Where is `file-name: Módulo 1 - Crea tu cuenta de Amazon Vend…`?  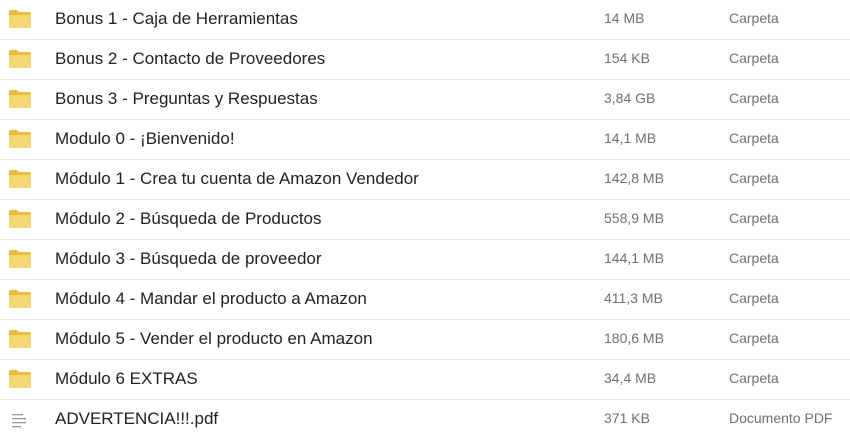 file-name: Módulo 1 - Crea tu cuenta de Amazon Vend… is located at coordinates (237, 179).